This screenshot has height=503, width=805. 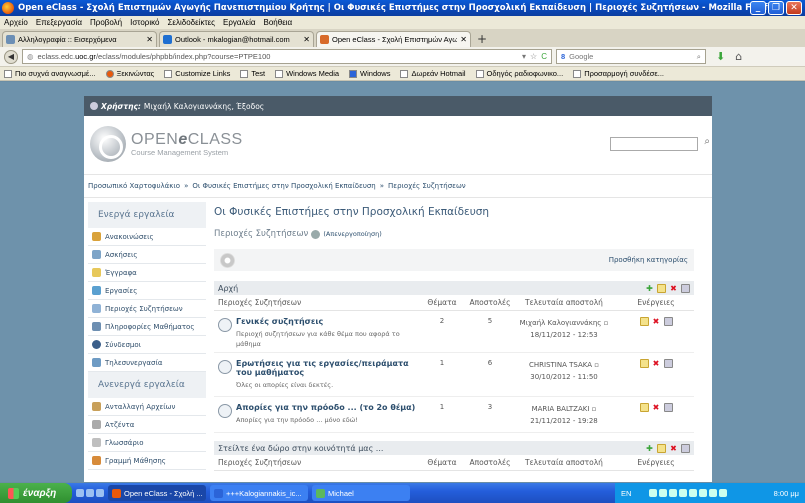 What do you see at coordinates (482, 39) in the screenshot?
I see `new-tab-button: +` at bounding box center [482, 39].